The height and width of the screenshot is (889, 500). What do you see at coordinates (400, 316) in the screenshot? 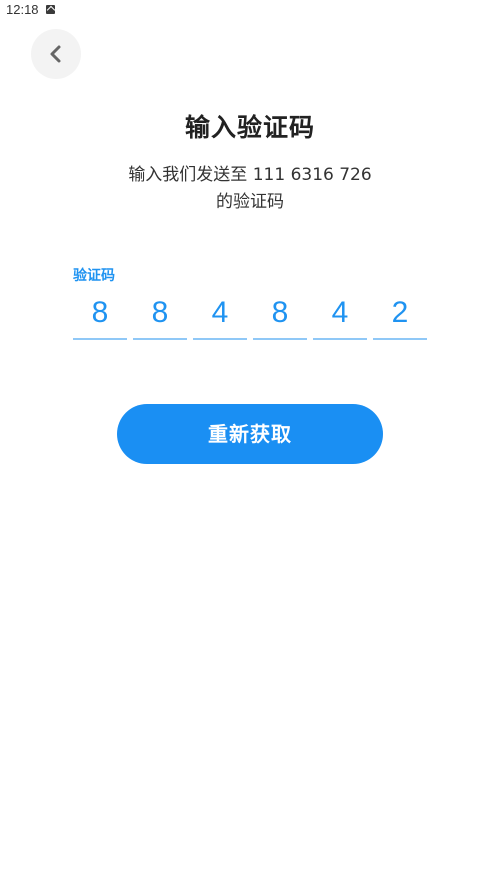
I see `code-digit-6: 2` at bounding box center [400, 316].